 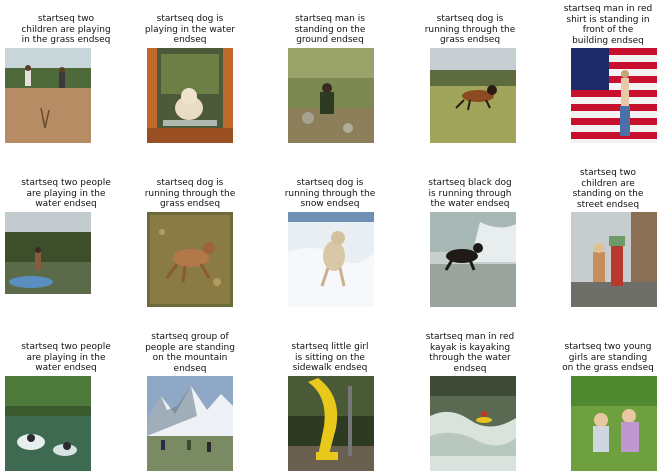 What do you see at coordinates (48, 95) in the screenshot?
I see `photo-children-grass` at bounding box center [48, 95].